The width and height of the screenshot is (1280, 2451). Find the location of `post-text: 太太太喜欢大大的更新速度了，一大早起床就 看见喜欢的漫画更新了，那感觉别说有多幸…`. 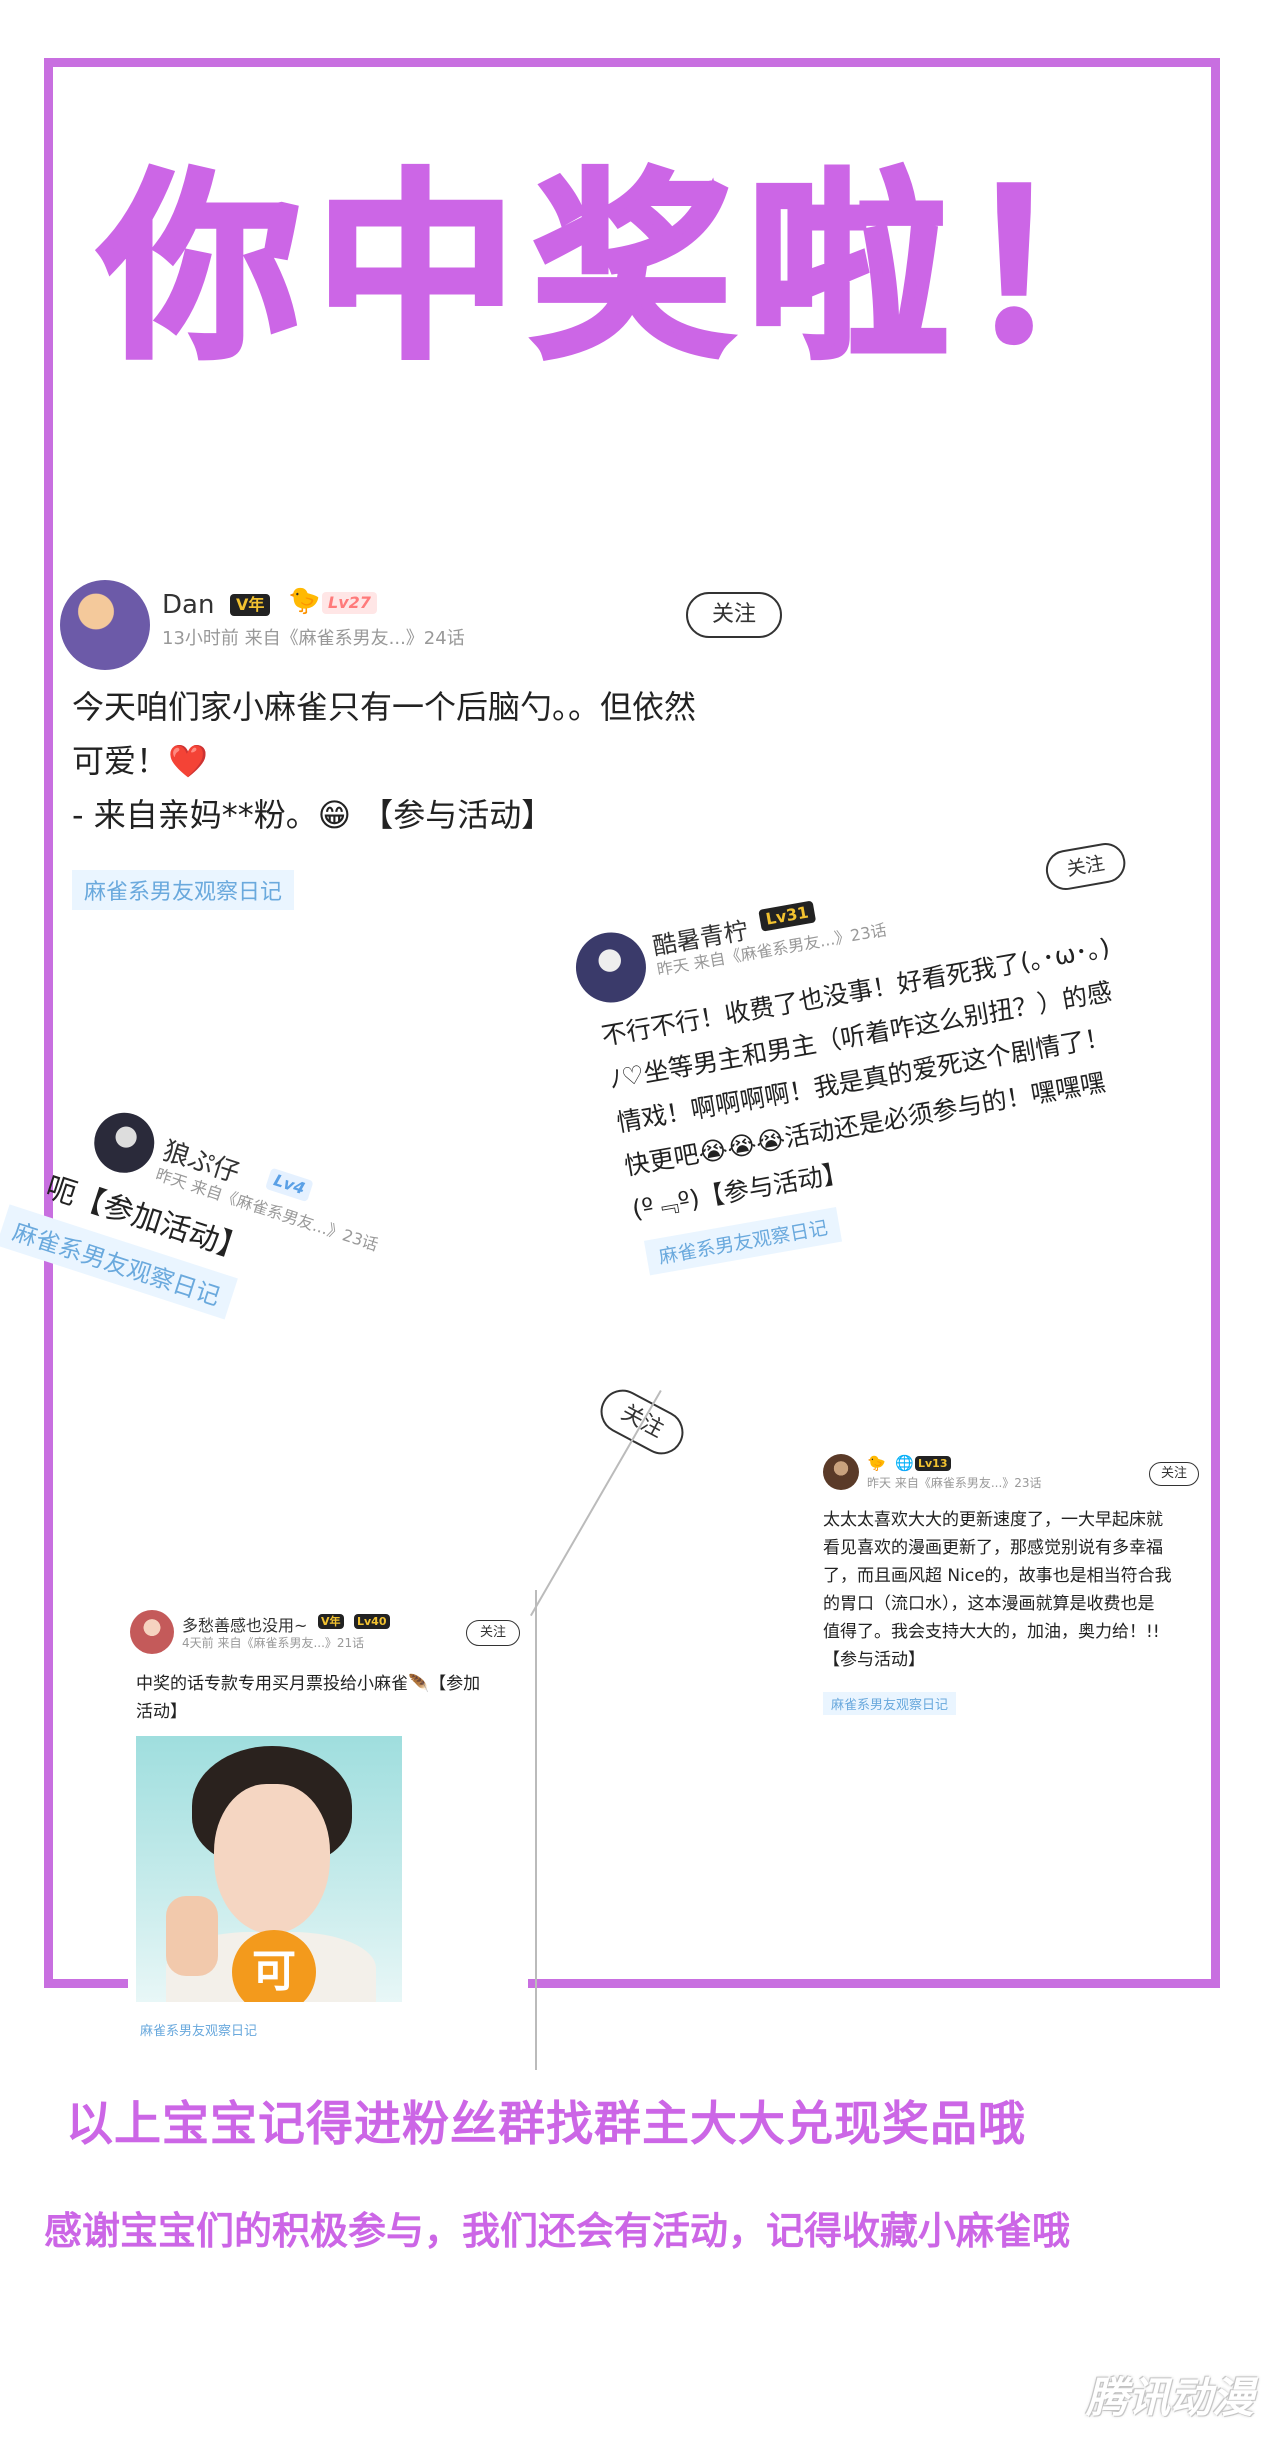

post-text: 太太太喜欢大大的更新速度了，一大早起床就 看见喜欢的漫画更新了，那感觉别说有多幸… is located at coordinates (997, 1590).